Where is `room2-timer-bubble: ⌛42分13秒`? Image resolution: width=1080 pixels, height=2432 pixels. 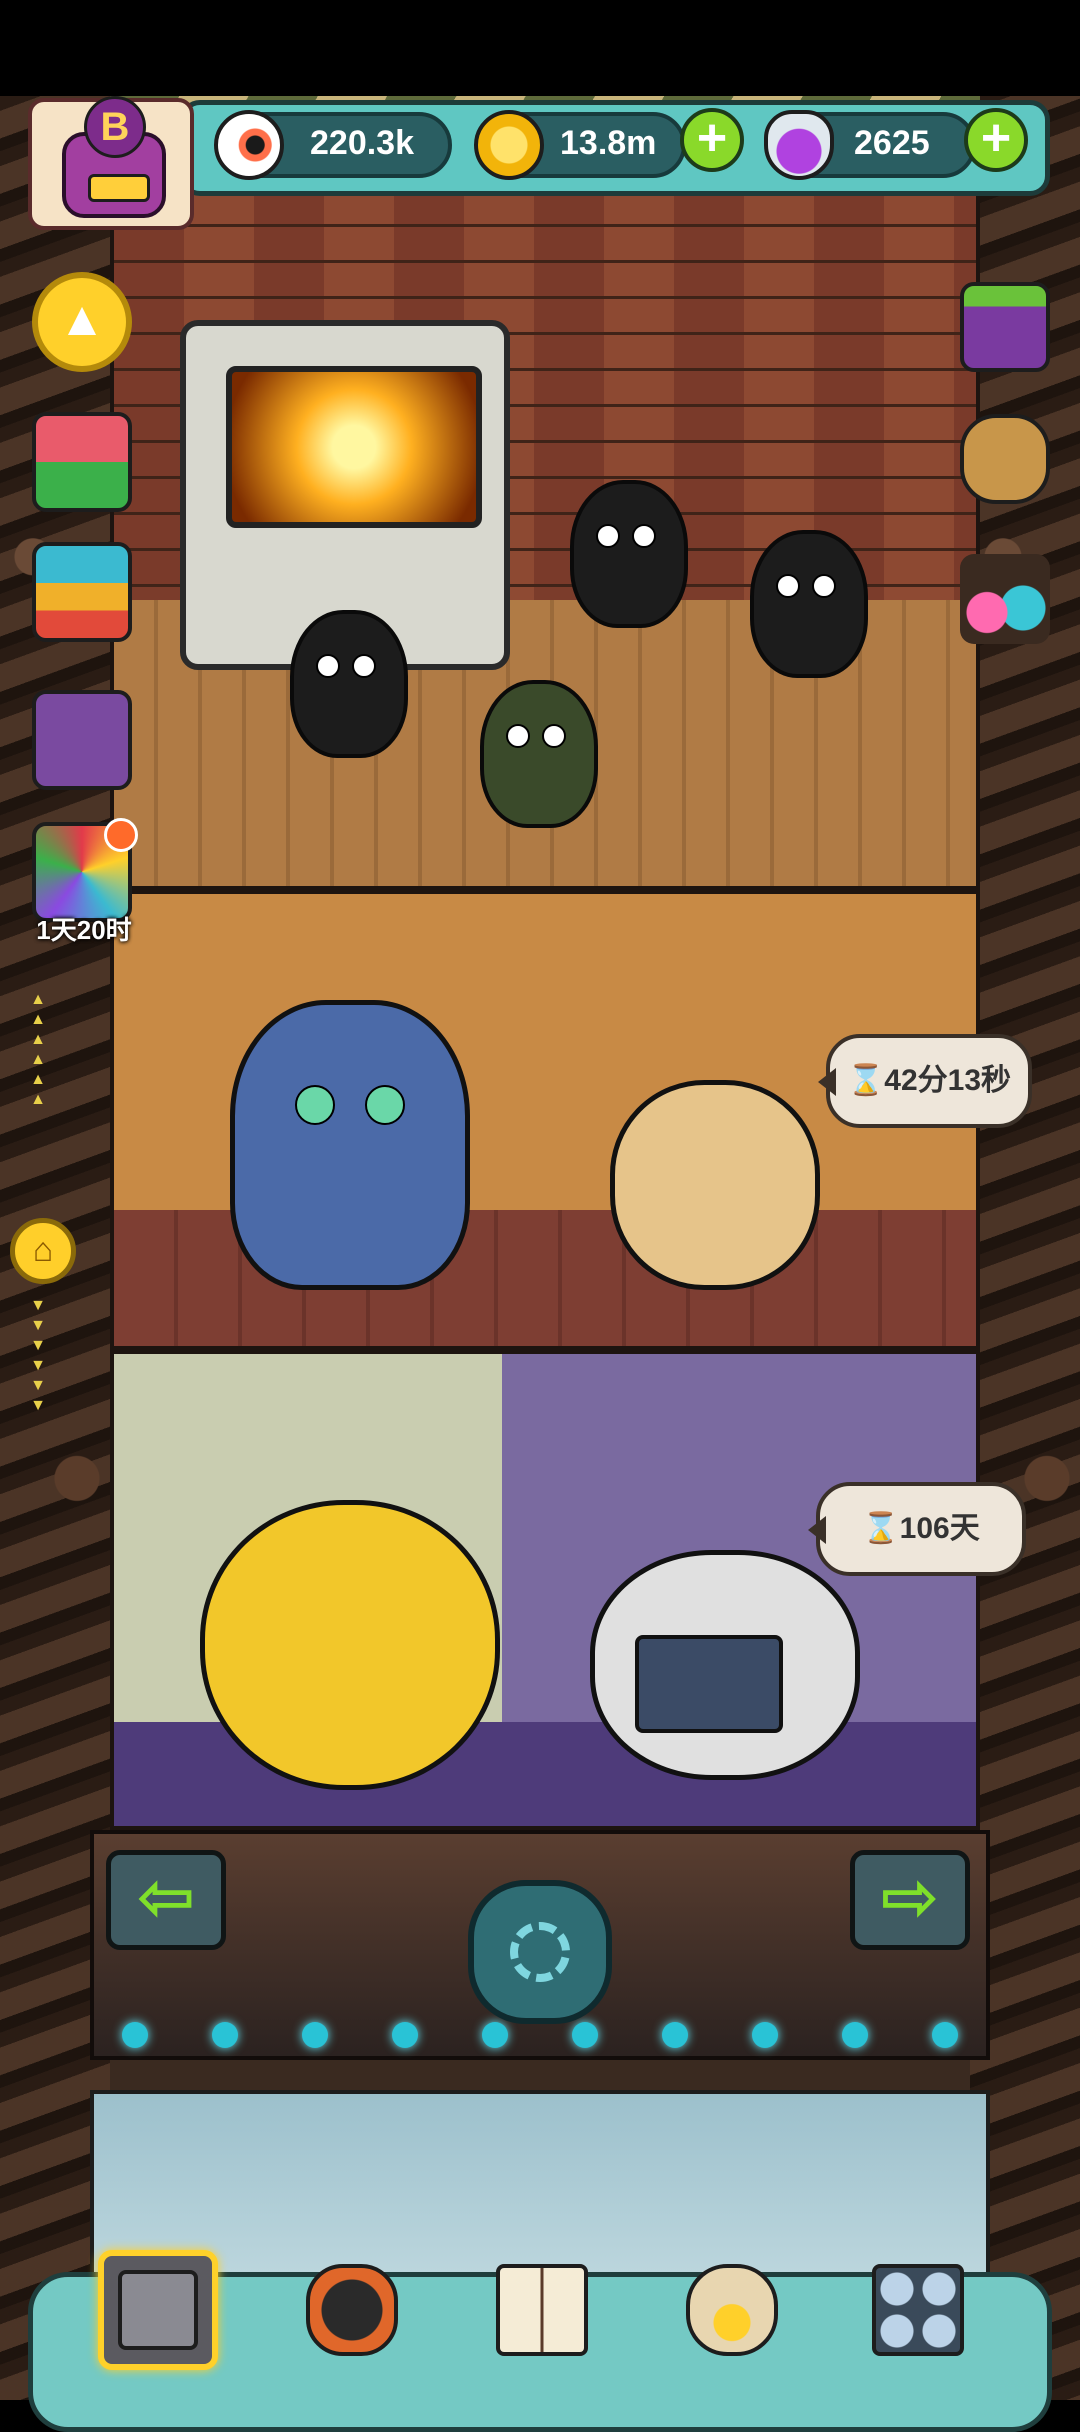
room2-timer-bubble: ⌛42分13秒 is located at coordinates (925, 1081).